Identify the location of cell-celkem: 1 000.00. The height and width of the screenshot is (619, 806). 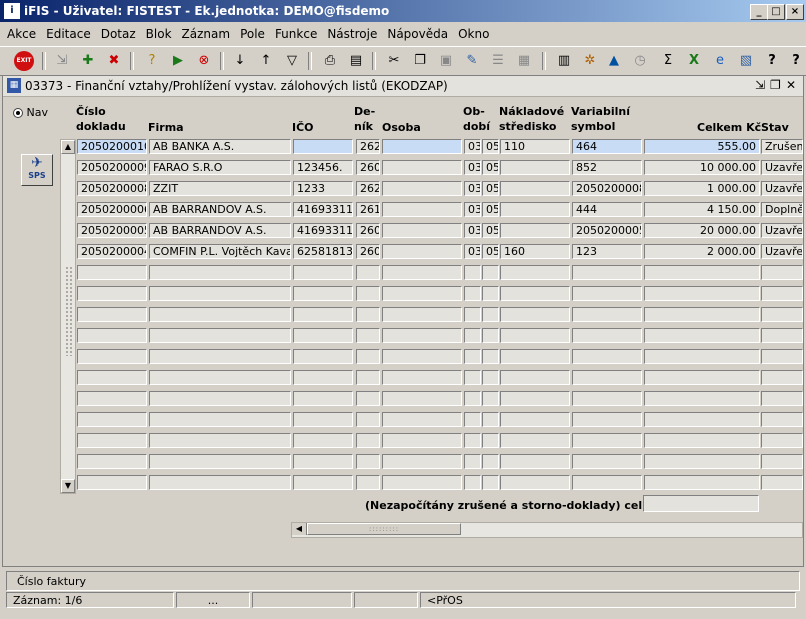
(702, 188).